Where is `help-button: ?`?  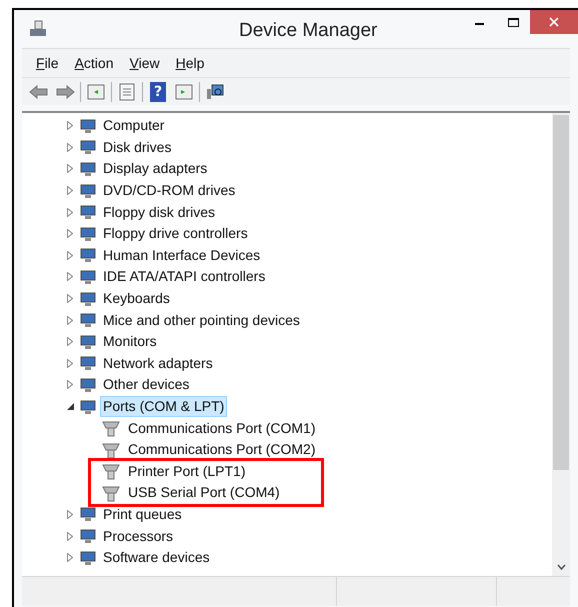
help-button: ? is located at coordinates (158, 92).